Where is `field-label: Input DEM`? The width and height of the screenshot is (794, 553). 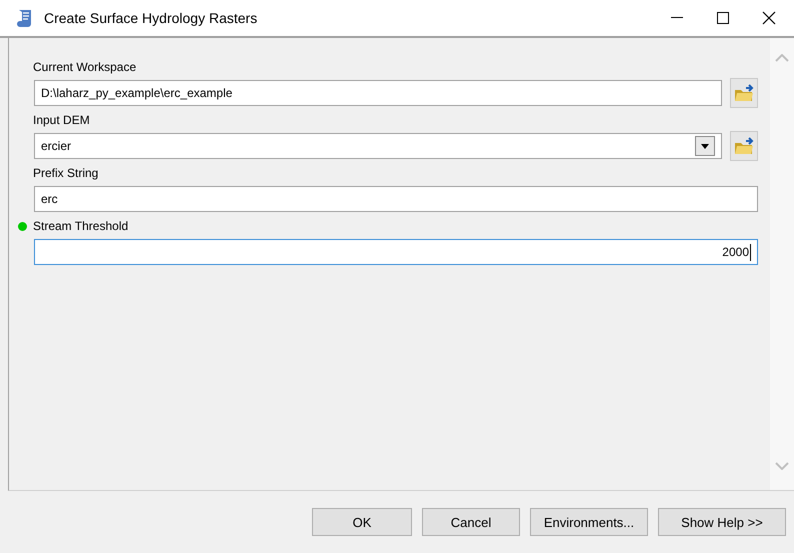 field-label: Input DEM is located at coordinates (61, 120).